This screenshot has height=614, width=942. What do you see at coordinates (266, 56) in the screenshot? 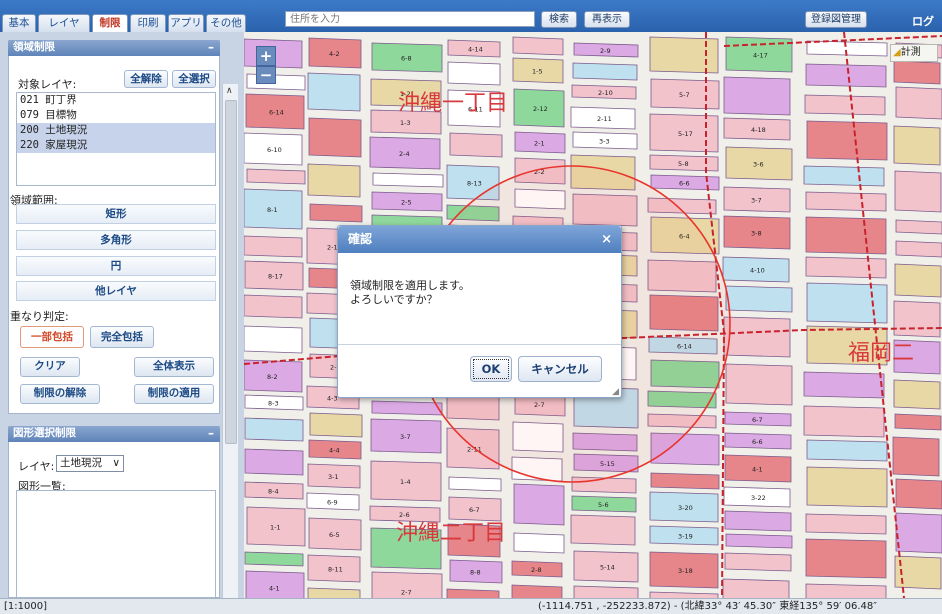
I see `zoom-in-button: +` at bounding box center [266, 56].